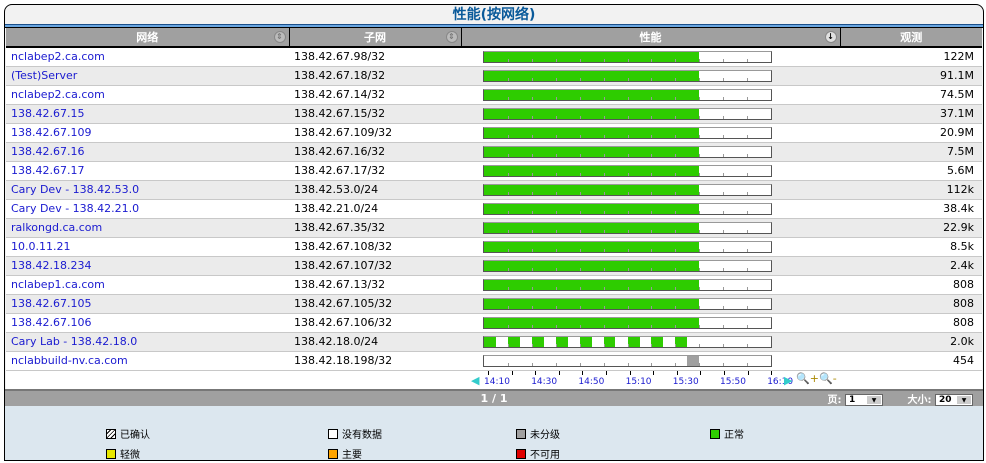 The height and width of the screenshot is (463, 986). Describe the element at coordinates (911, 247) in the screenshot. I see `observed-cell: 8.5k` at that location.